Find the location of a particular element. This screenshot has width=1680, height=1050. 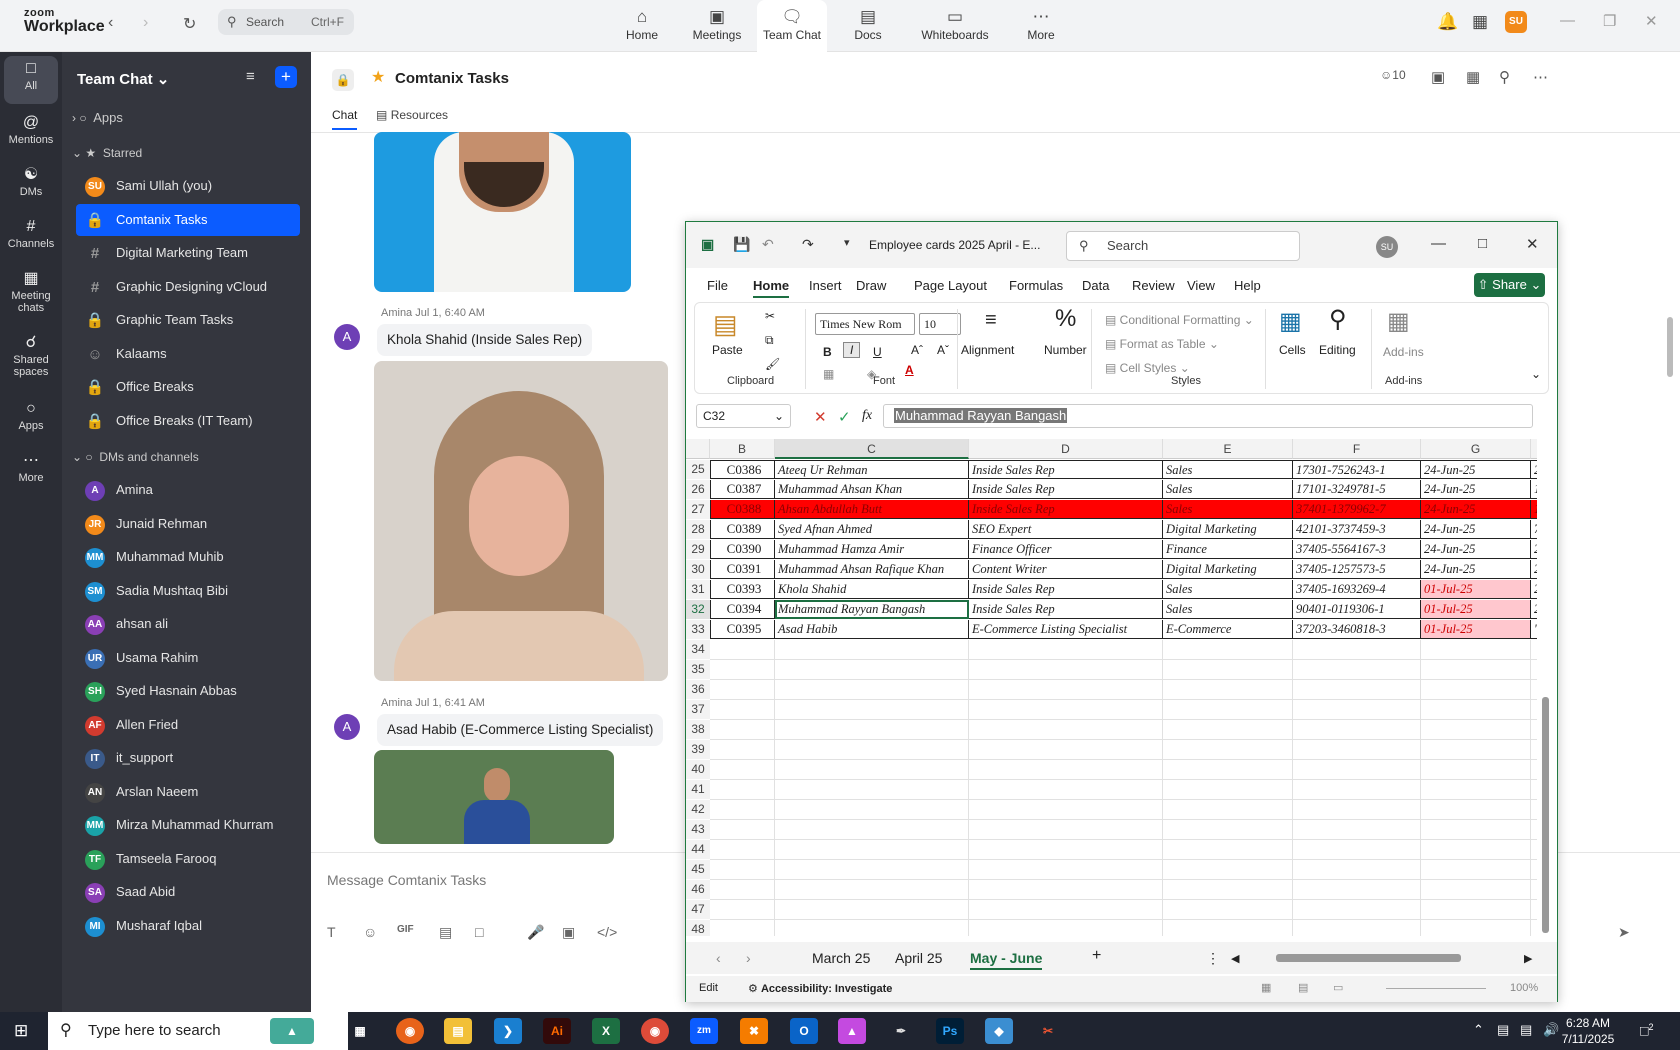

members-button: ☺10 is located at coordinates (1393, 75).